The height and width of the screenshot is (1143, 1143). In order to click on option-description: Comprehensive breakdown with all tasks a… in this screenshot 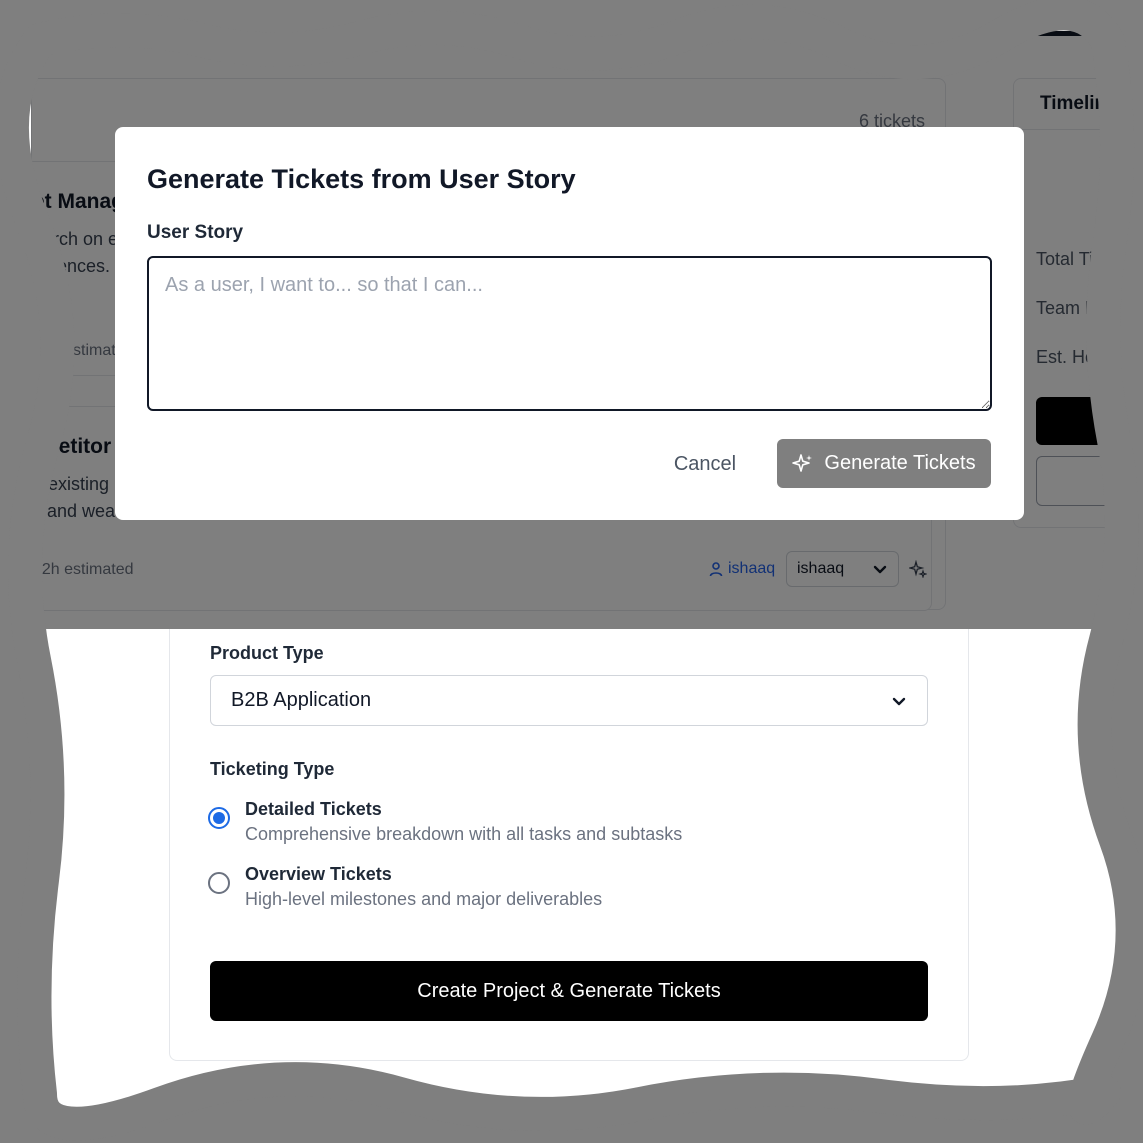, I will do `click(464, 834)`.